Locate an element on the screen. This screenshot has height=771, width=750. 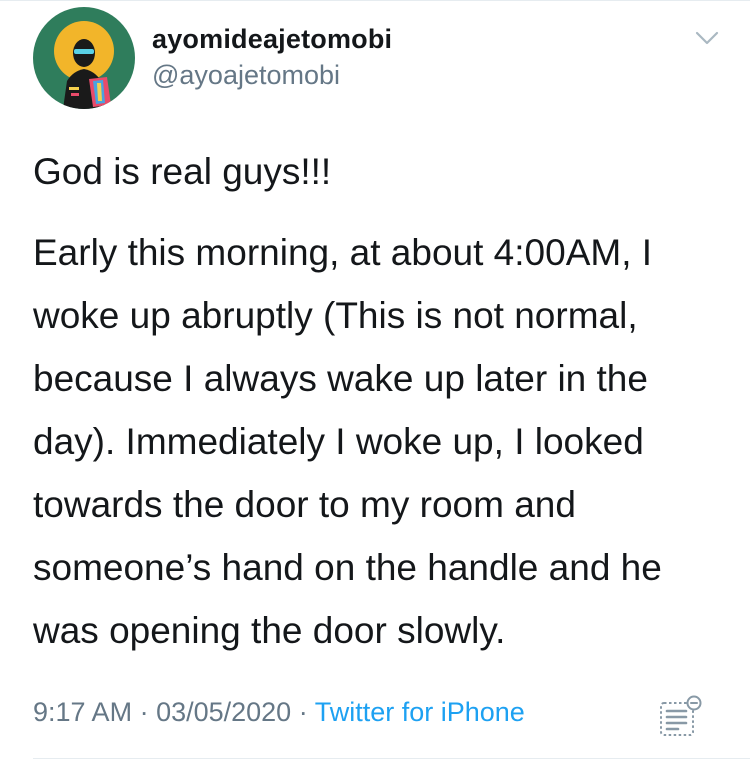
tweet-text-line: Early this morning, at about 4:00AM, I is located at coordinates (343, 252).